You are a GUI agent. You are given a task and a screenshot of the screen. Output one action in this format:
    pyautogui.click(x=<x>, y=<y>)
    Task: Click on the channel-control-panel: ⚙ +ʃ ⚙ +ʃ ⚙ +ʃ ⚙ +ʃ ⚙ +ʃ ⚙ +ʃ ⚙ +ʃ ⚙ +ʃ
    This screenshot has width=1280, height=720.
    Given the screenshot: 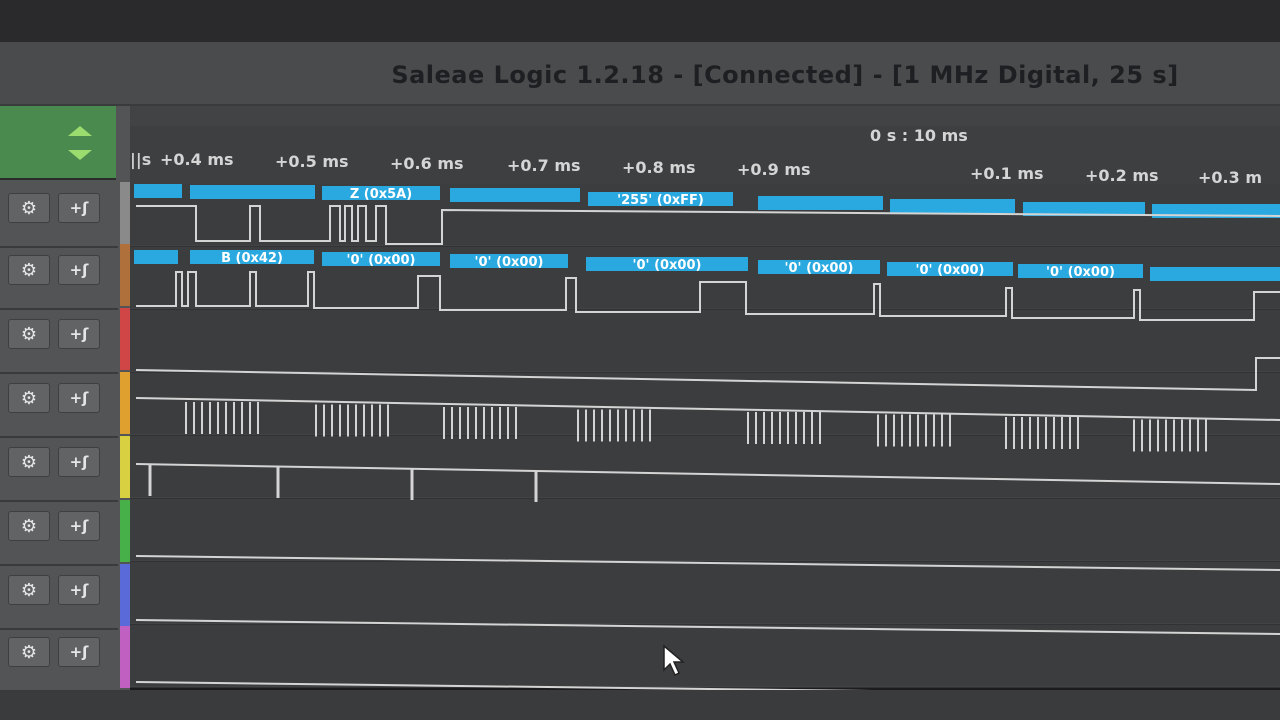 What is the action you would take?
    pyautogui.click(x=65, y=399)
    